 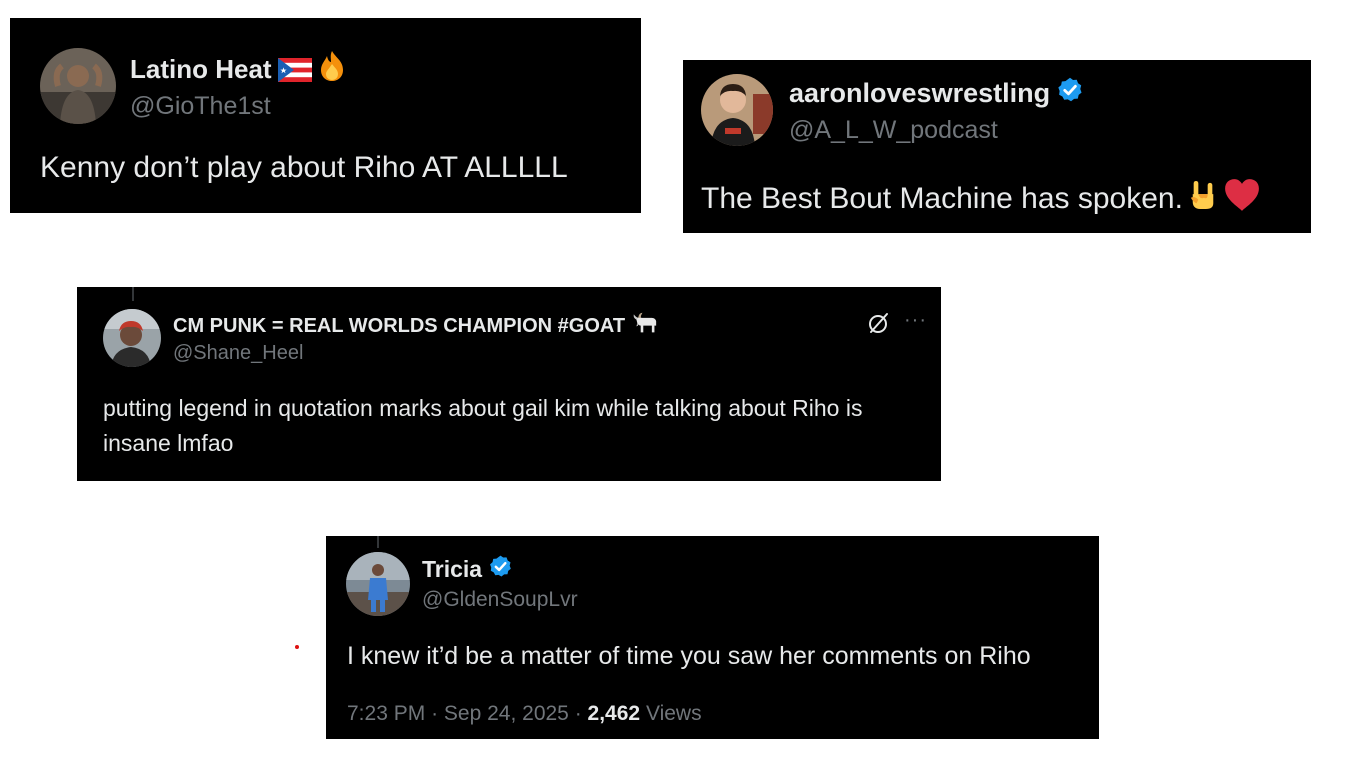 I want to click on fire-icon, so click(x=332, y=69).